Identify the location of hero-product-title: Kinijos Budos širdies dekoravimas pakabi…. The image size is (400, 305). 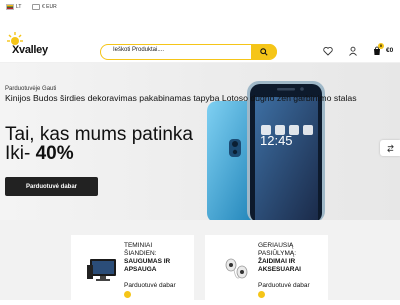
(201, 98).